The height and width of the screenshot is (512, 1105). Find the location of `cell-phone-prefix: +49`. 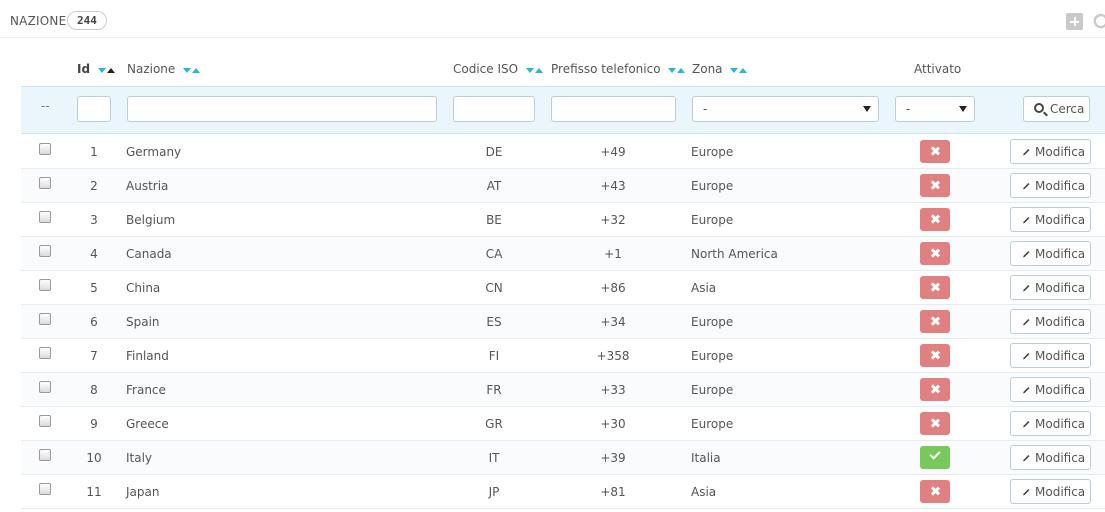

cell-phone-prefix: +49 is located at coordinates (613, 152).